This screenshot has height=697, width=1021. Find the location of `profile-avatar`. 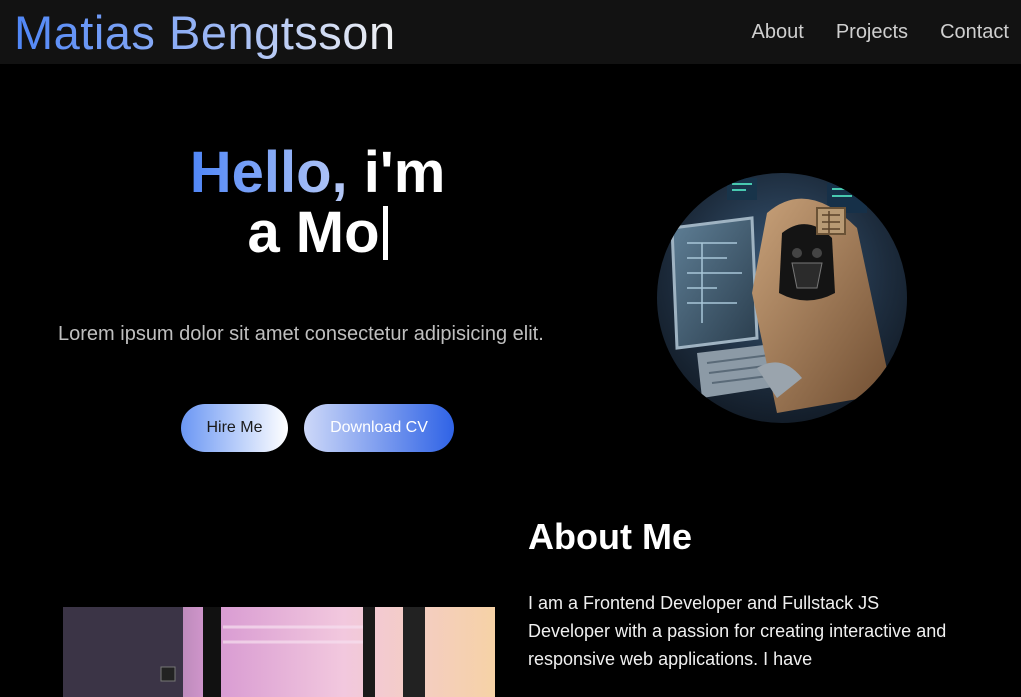

profile-avatar is located at coordinates (782, 298).